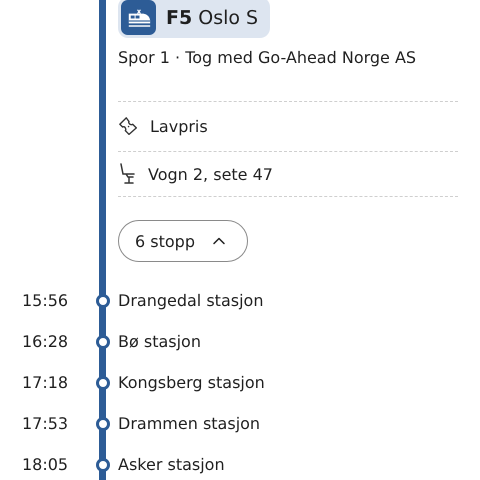  I want to click on ticket-icon, so click(129, 127).